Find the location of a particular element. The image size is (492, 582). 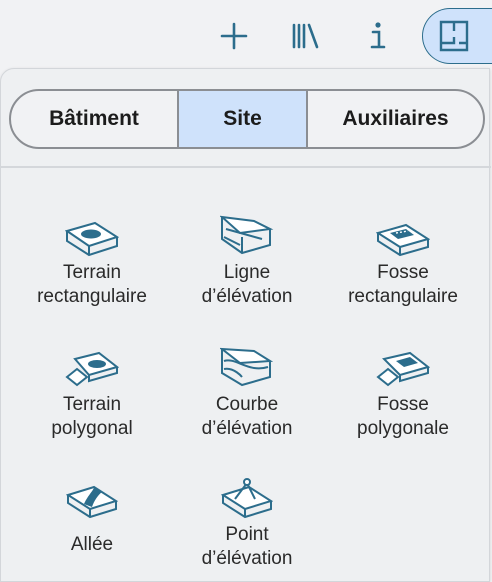

driveway-icon is located at coordinates (92, 502).